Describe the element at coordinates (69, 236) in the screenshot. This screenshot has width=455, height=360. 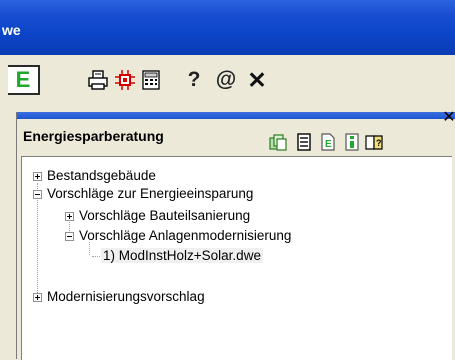
I see `collapse-anlagenmodernisierung-icon` at that location.